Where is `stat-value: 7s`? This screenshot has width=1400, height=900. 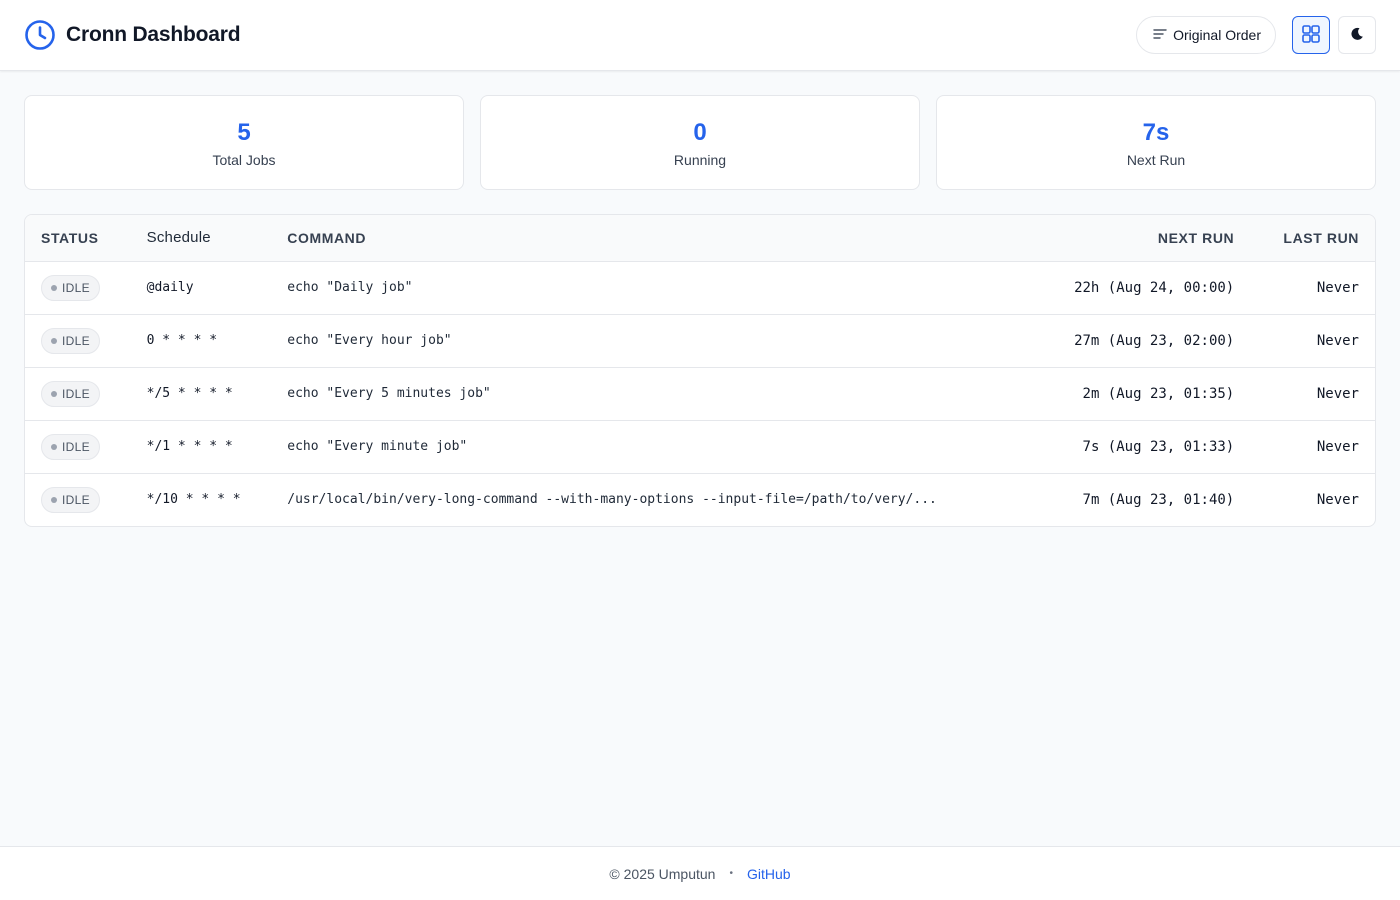 stat-value: 7s is located at coordinates (1156, 132).